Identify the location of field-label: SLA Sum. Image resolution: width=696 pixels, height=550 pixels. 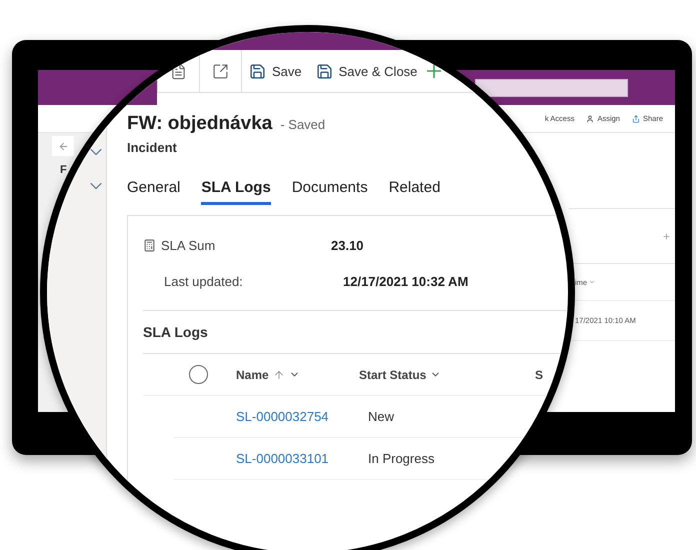
(237, 245).